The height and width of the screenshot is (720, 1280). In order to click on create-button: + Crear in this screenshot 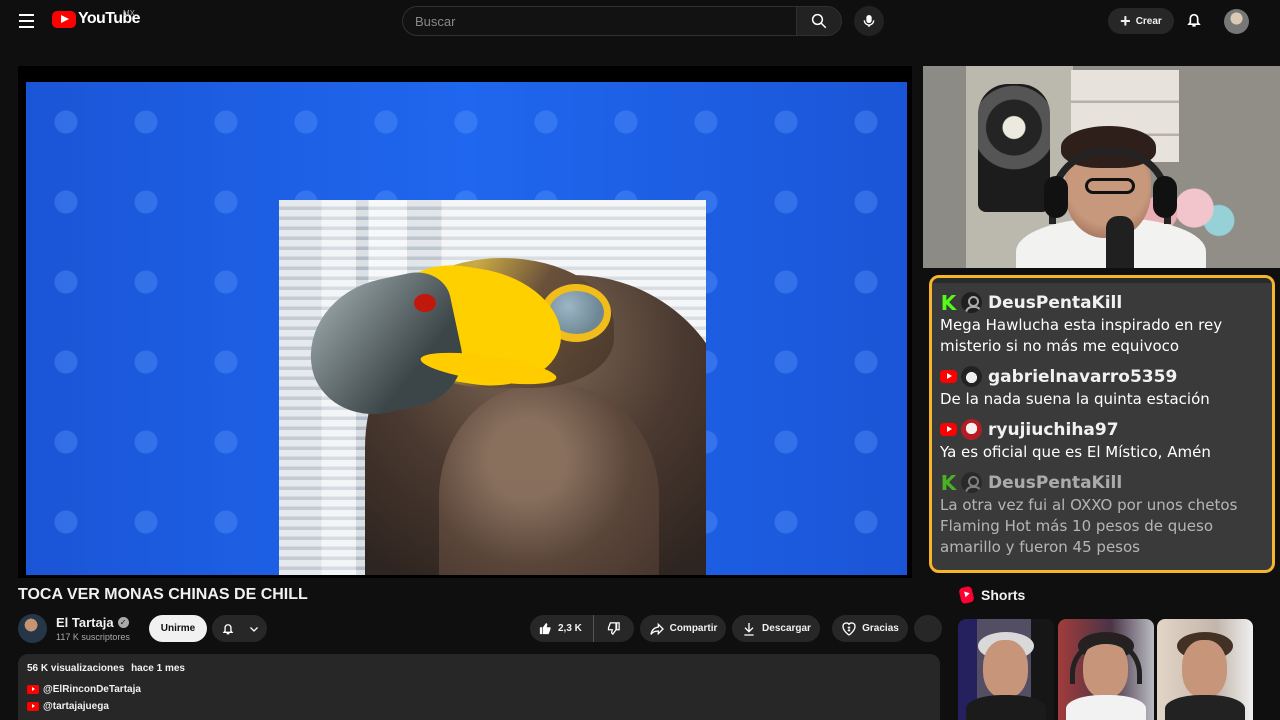, I will do `click(1141, 21)`.